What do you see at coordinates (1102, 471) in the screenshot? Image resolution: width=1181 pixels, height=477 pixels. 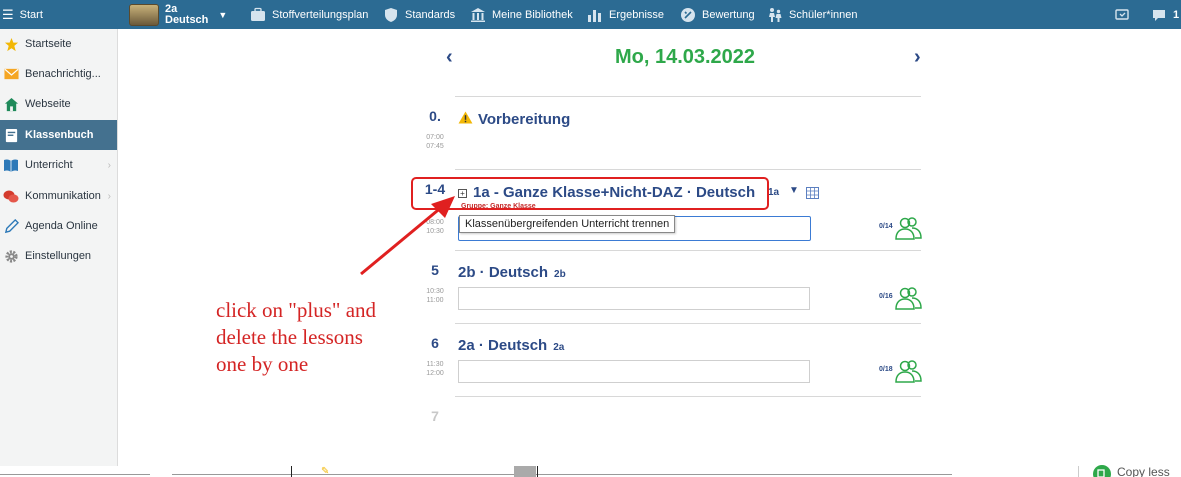 I see `copy-icon` at bounding box center [1102, 471].